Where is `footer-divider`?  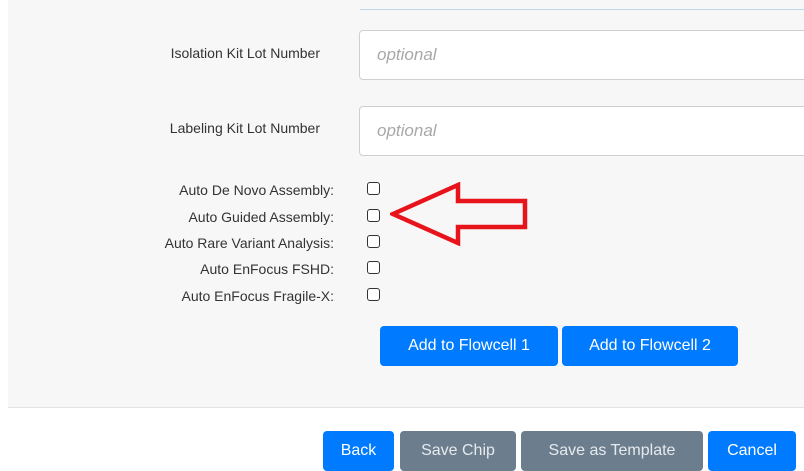
footer-divider is located at coordinates (406, 407).